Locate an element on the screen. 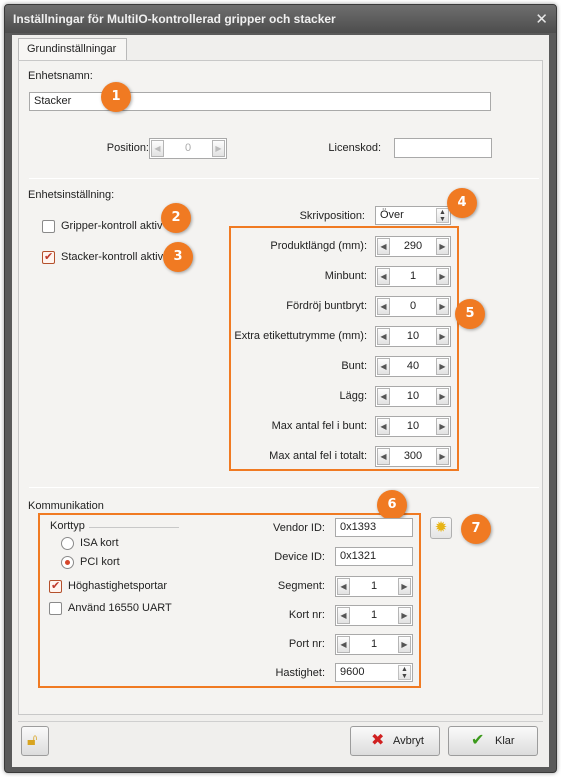  uart-checkbox is located at coordinates (55, 608).